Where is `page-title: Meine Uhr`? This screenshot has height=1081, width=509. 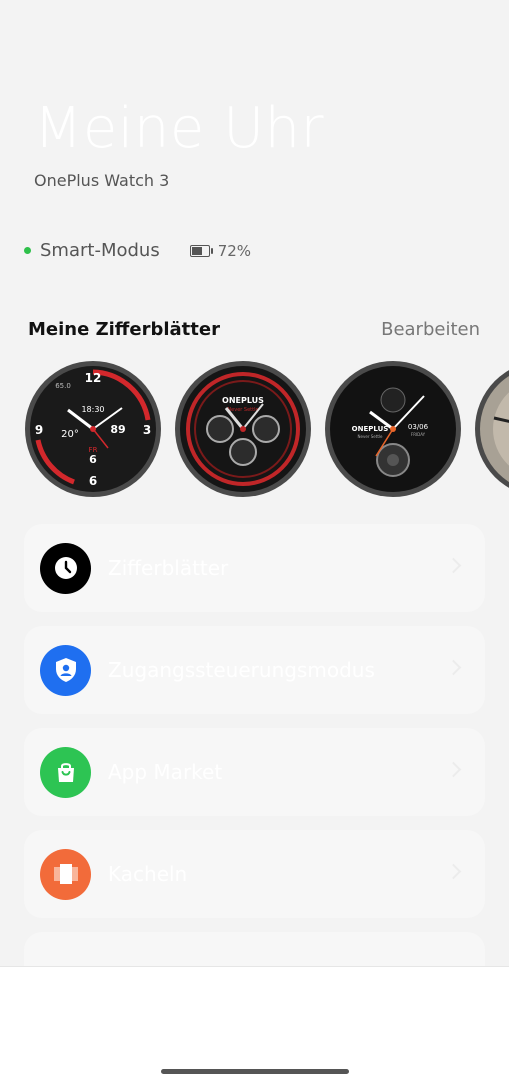 page-title: Meine Uhr is located at coordinates (179, 128).